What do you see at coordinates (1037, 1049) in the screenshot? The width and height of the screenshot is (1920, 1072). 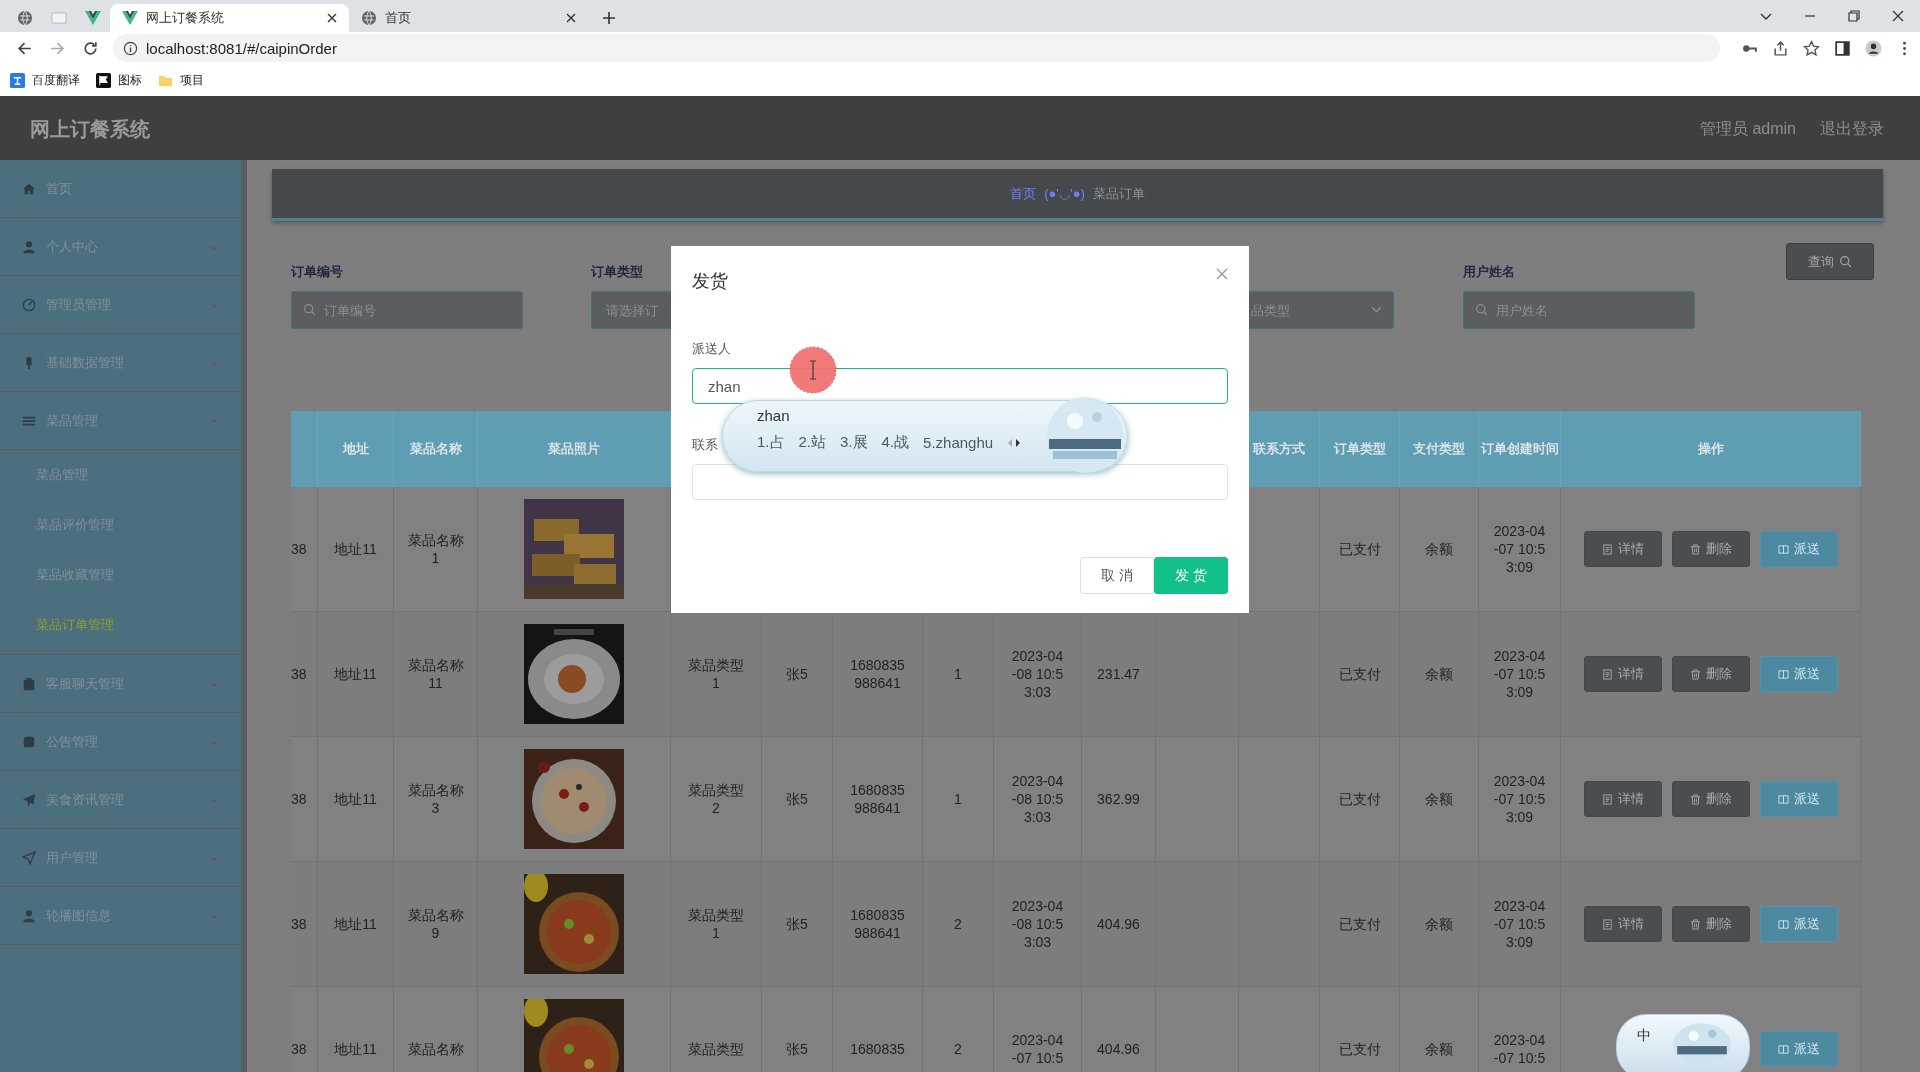 I see `table-cell: 2023-04-07 10:5` at bounding box center [1037, 1049].